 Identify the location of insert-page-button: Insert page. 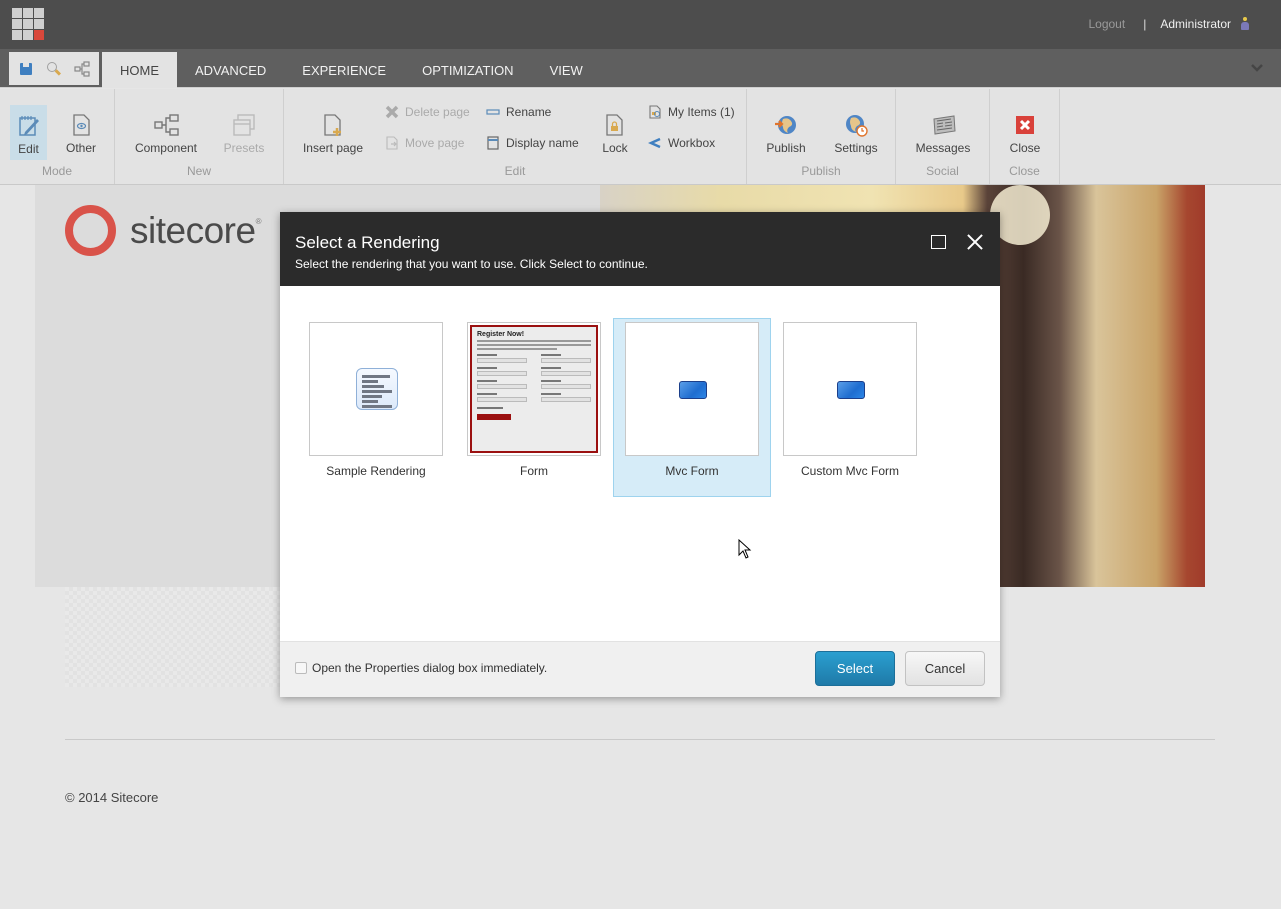
(333, 131).